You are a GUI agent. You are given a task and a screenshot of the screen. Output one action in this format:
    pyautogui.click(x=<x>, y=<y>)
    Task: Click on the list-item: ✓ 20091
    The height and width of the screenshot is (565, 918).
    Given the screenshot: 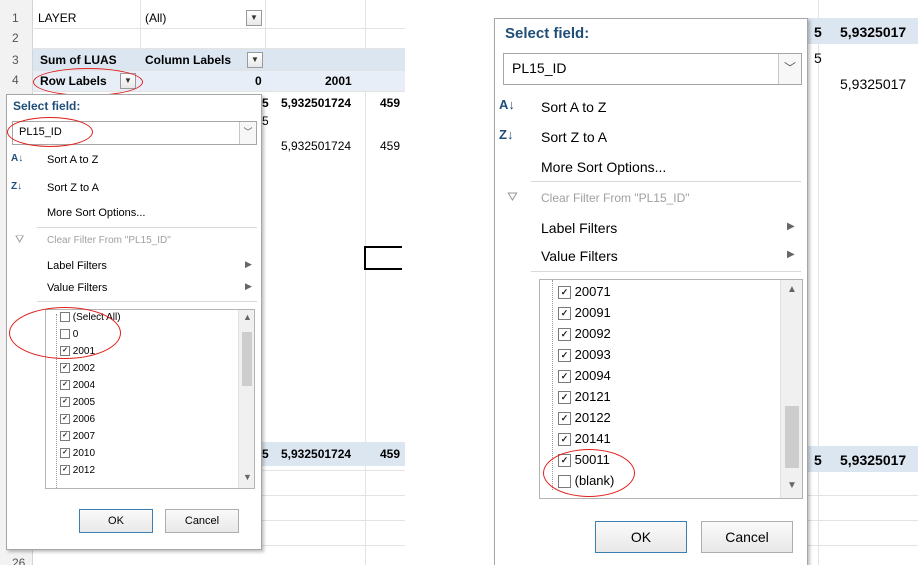 What is the action you would take?
    pyautogui.click(x=584, y=313)
    